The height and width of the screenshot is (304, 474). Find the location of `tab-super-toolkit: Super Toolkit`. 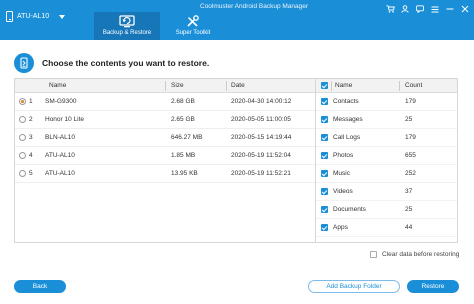

tab-super-toolkit: Super Toolkit is located at coordinates (193, 26).